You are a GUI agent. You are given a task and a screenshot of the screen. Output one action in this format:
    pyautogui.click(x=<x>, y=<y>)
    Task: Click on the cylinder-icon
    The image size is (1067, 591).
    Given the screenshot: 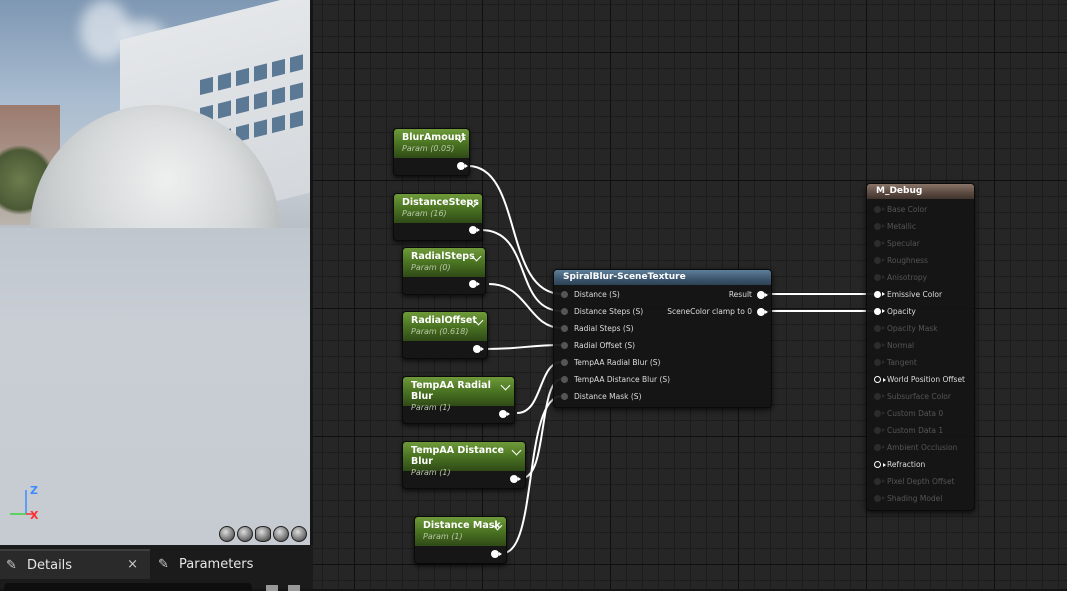 What is the action you would take?
    pyautogui.click(x=227, y=534)
    